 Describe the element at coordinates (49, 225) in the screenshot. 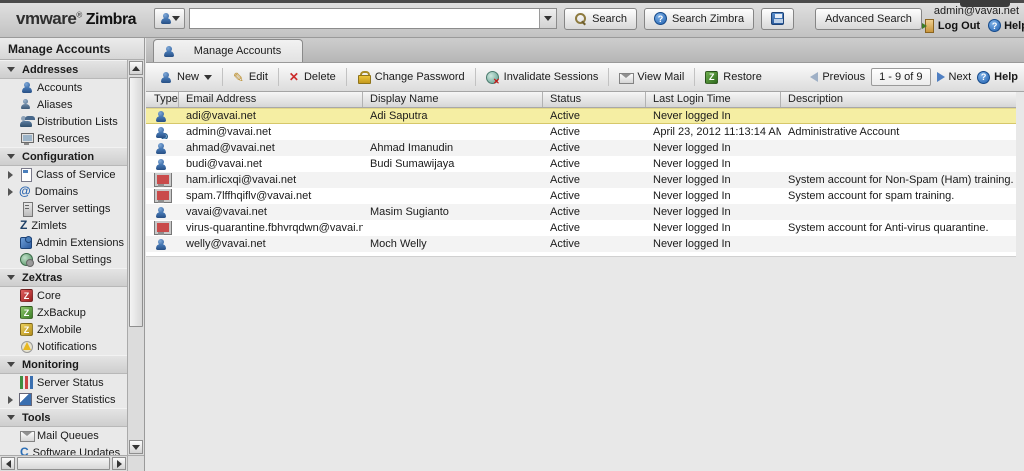

I see `sidebar-item-label: Zimlets` at that location.